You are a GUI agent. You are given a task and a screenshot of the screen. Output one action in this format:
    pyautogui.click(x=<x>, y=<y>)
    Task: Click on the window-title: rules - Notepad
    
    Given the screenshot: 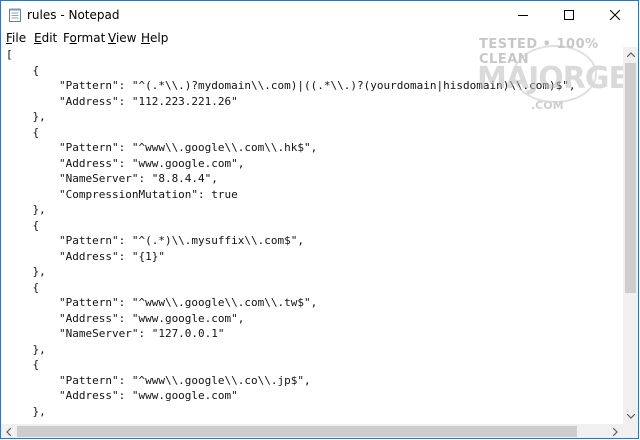 What is the action you would take?
    pyautogui.click(x=73, y=15)
    